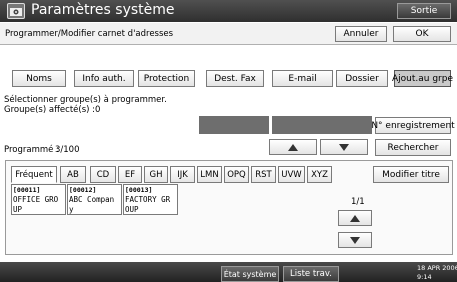 The image size is (457, 282). I want to click on entry-name: OFFICE GRO, so click(36, 199).